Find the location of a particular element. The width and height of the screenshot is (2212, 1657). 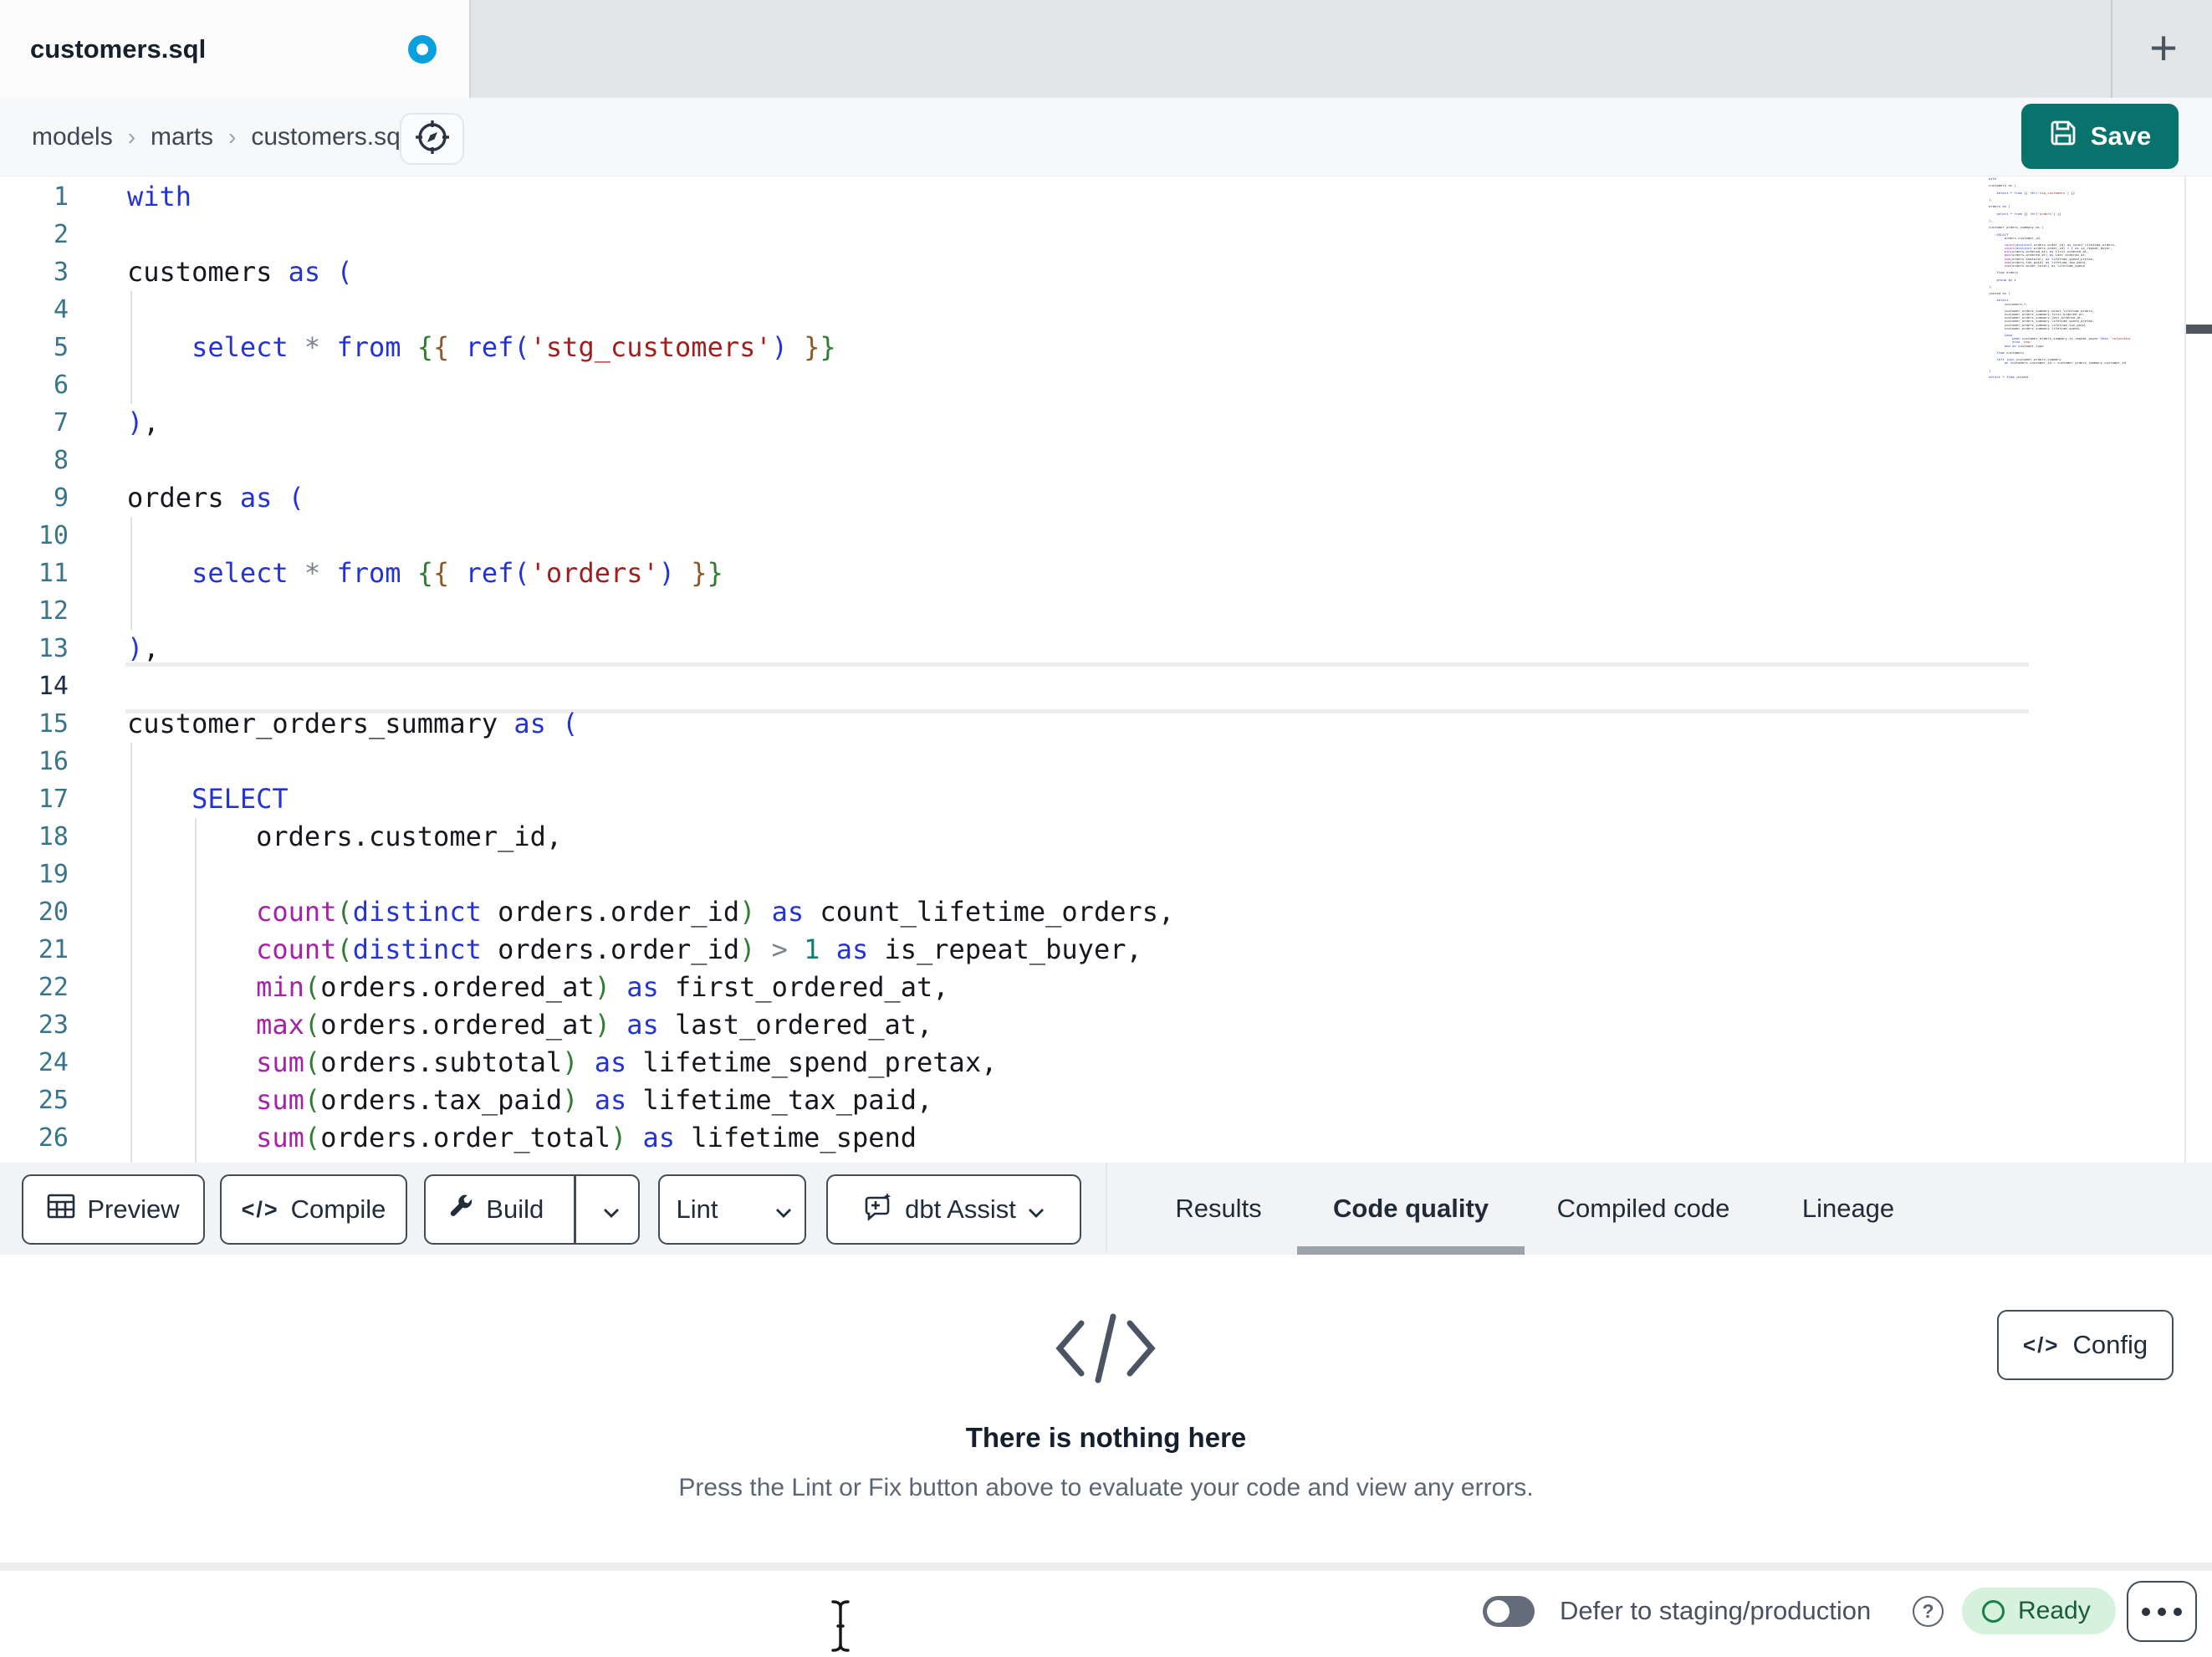

view-docs-button is located at coordinates (432, 139).